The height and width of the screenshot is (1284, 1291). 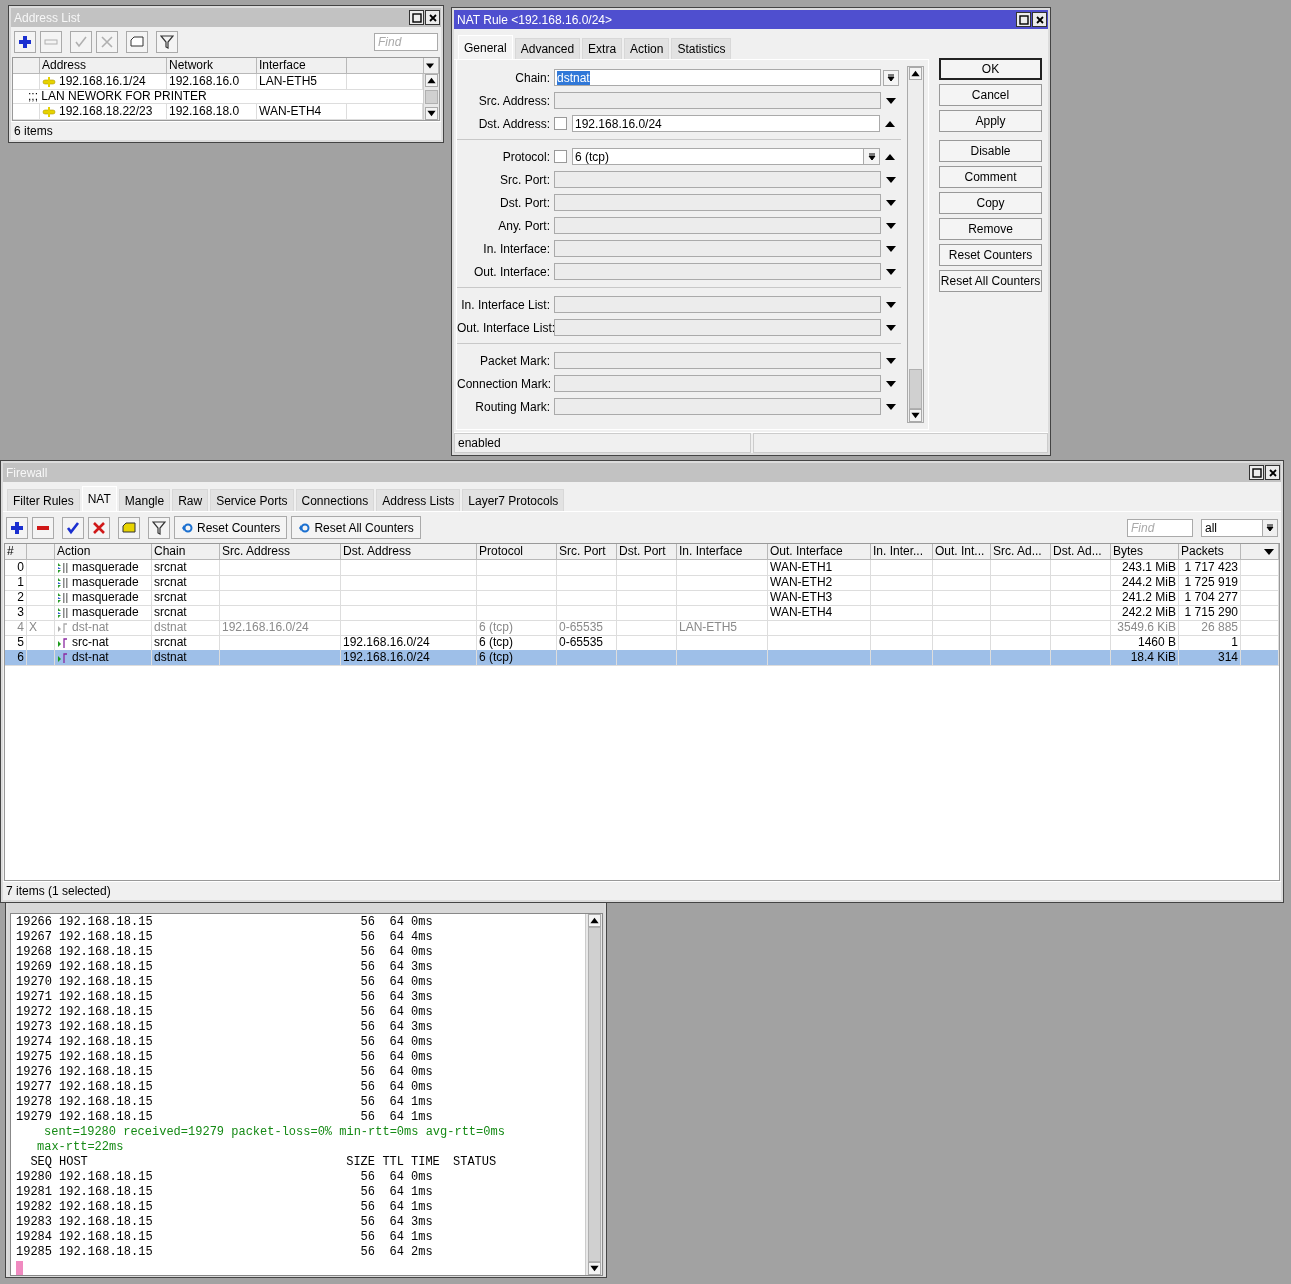 What do you see at coordinates (642, 567) in the screenshot?
I see `table-row: 0 masquerade srcnat WAN-ETH1 243.1 MiB 1 717 423` at bounding box center [642, 567].